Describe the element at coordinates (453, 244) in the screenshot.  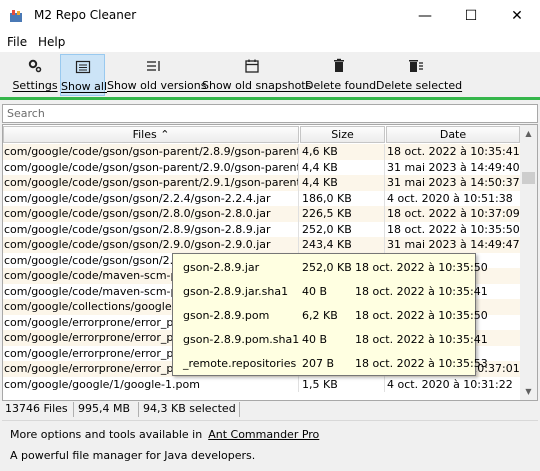
I see `cell-date: 31 mai 2023 à 14:49:47` at that location.